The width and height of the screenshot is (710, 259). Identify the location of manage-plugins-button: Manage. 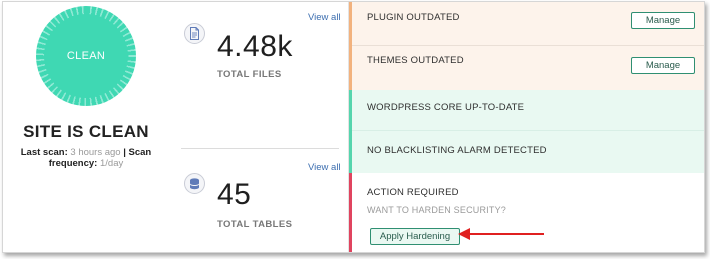
(663, 20).